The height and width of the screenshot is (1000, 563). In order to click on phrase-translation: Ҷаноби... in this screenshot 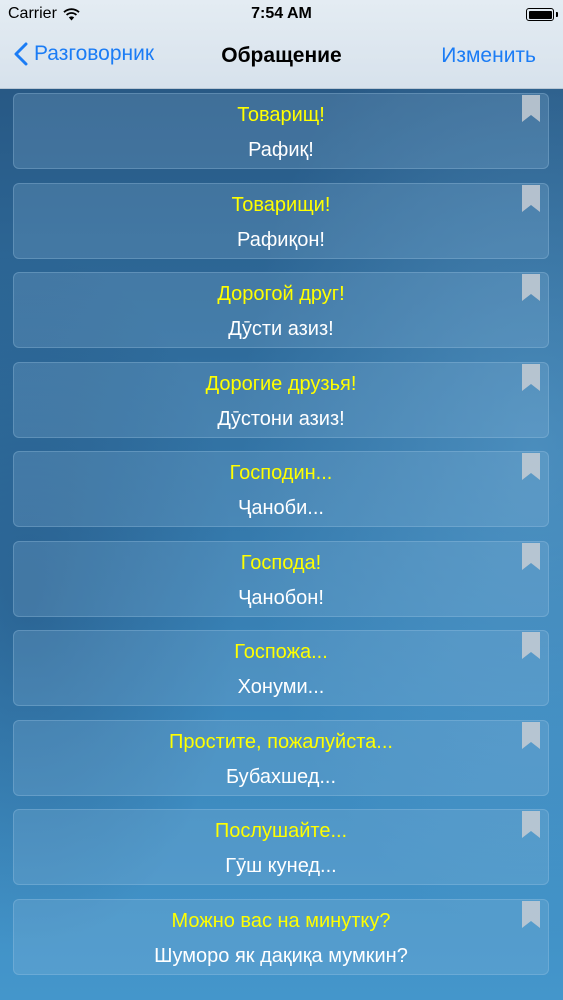, I will do `click(281, 508)`.